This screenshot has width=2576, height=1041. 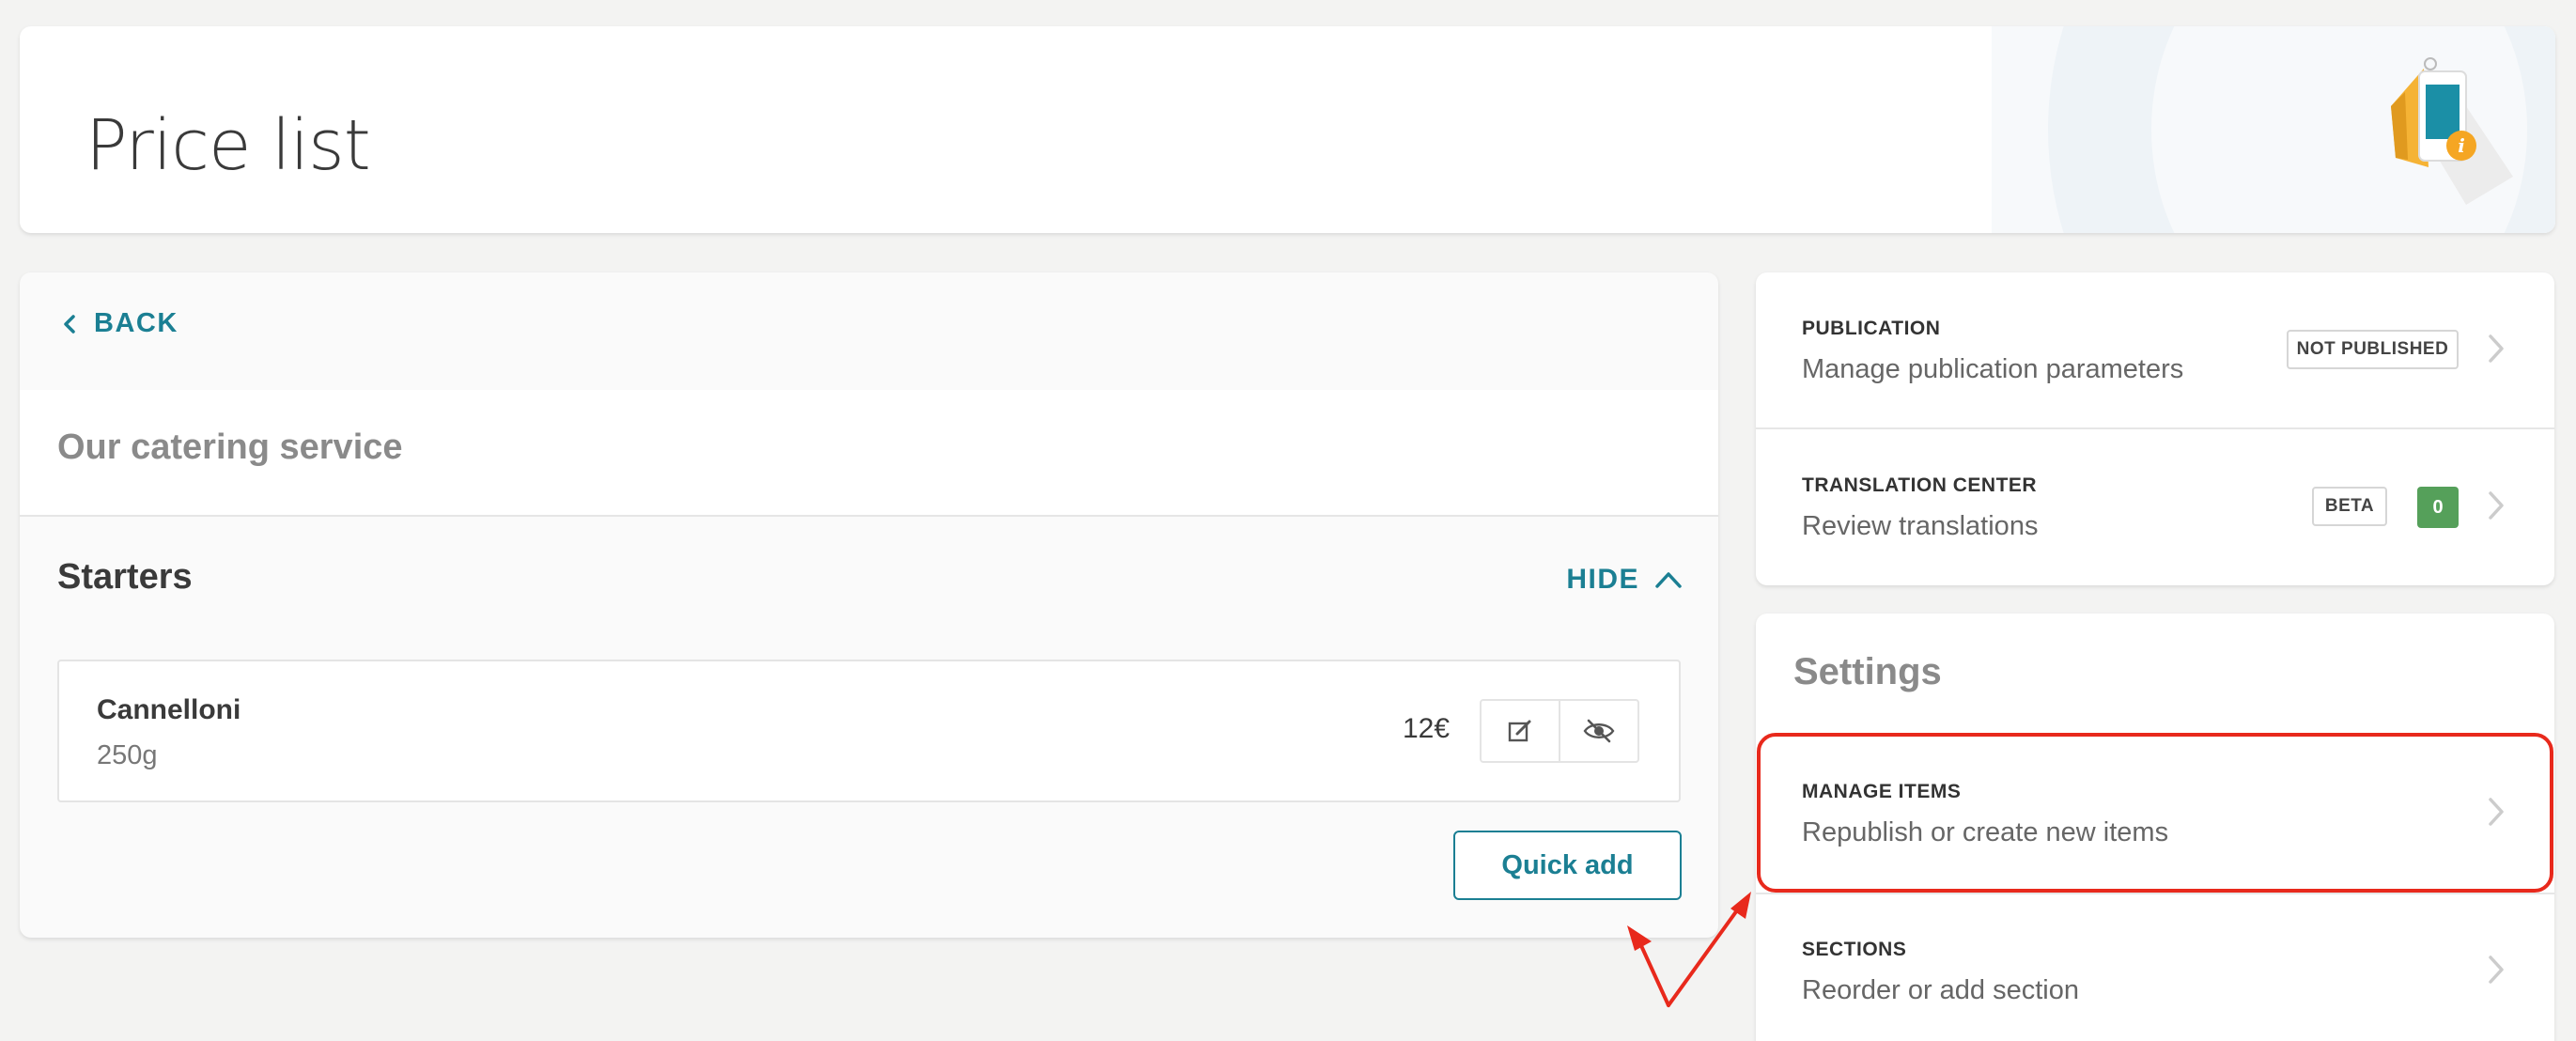 I want to click on eye-off-icon, so click(x=1599, y=731).